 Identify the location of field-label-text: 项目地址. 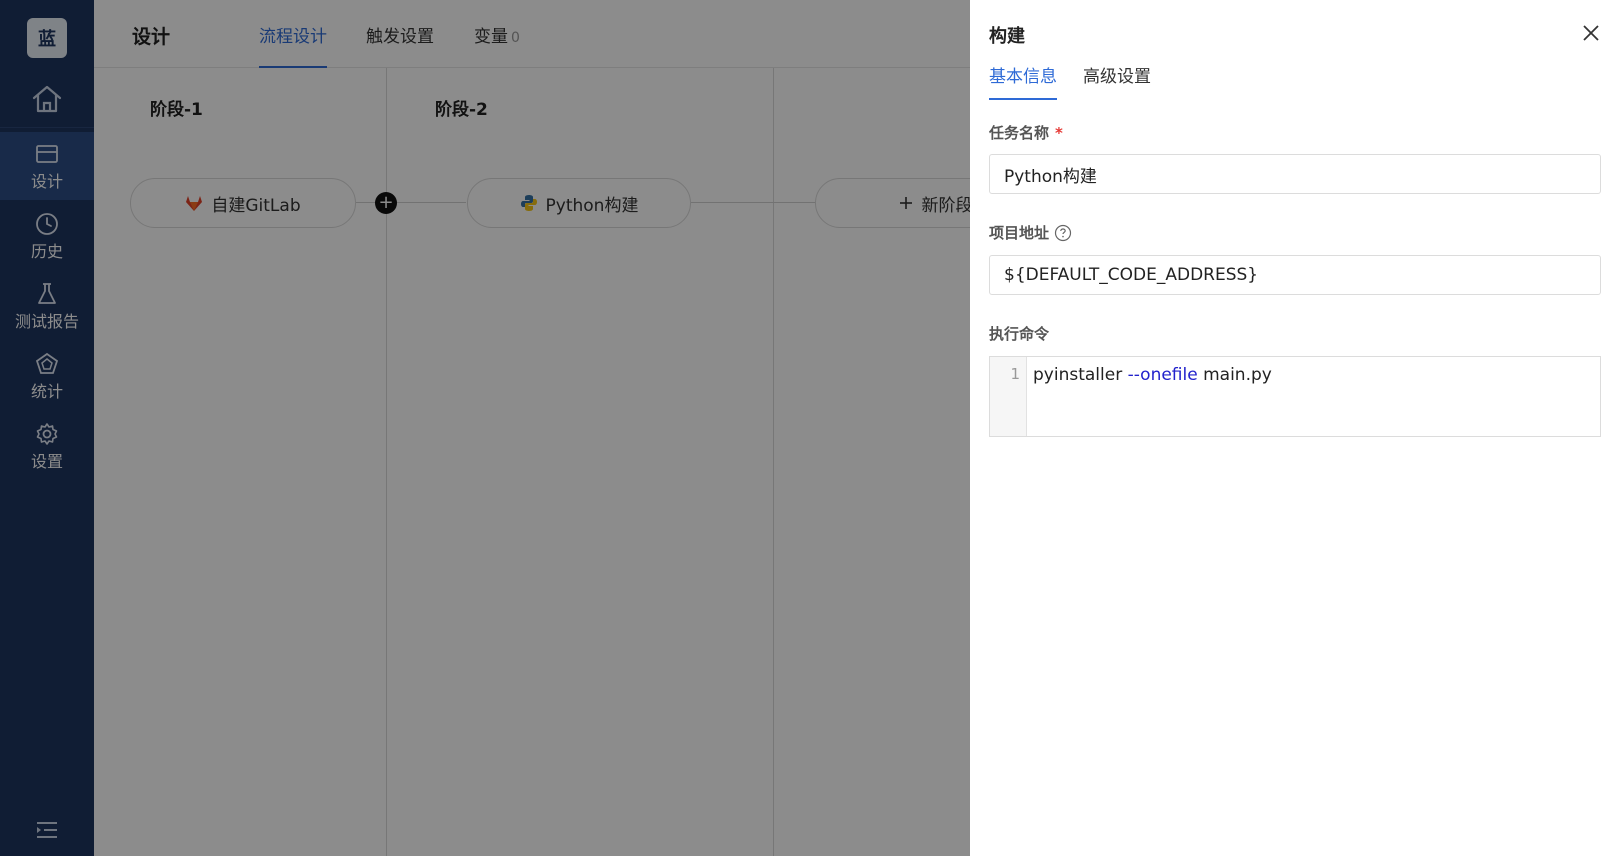
(1019, 233).